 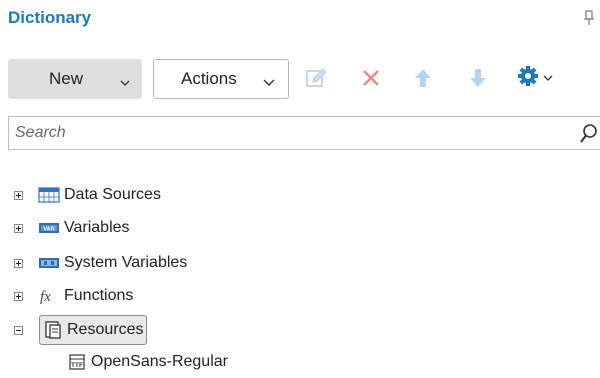 I want to click on pin-icon, so click(x=589, y=18).